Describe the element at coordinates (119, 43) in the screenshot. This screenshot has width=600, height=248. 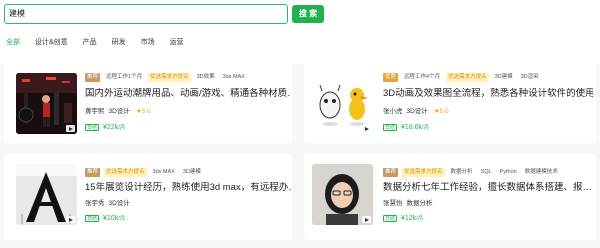
I see `tab-dev: 研发` at that location.